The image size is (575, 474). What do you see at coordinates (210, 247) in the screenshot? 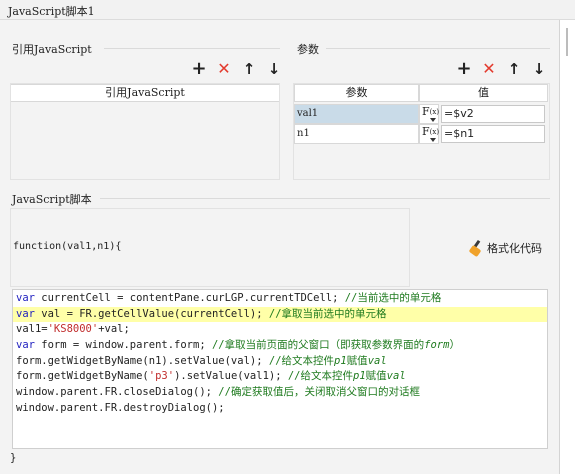
I see `function-signature-area: function(val1,n1){` at bounding box center [210, 247].